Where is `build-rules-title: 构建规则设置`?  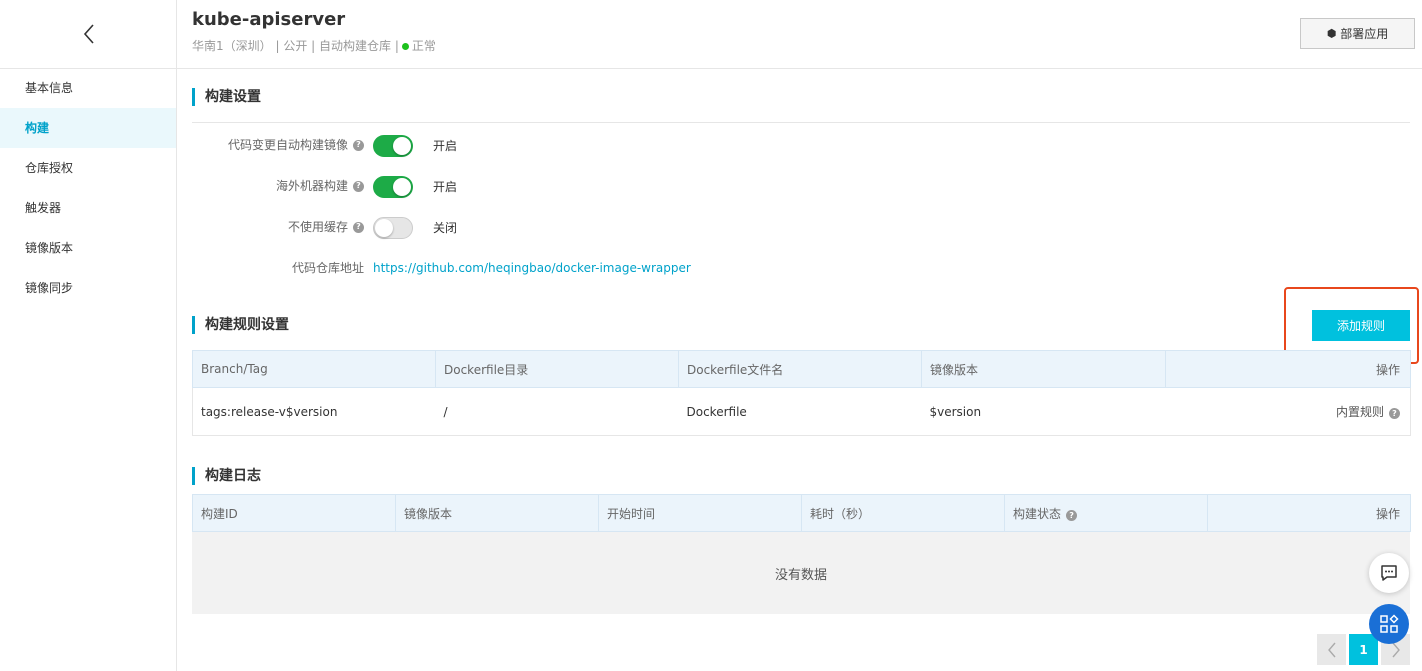 build-rules-title: 构建规则设置 is located at coordinates (240, 325).